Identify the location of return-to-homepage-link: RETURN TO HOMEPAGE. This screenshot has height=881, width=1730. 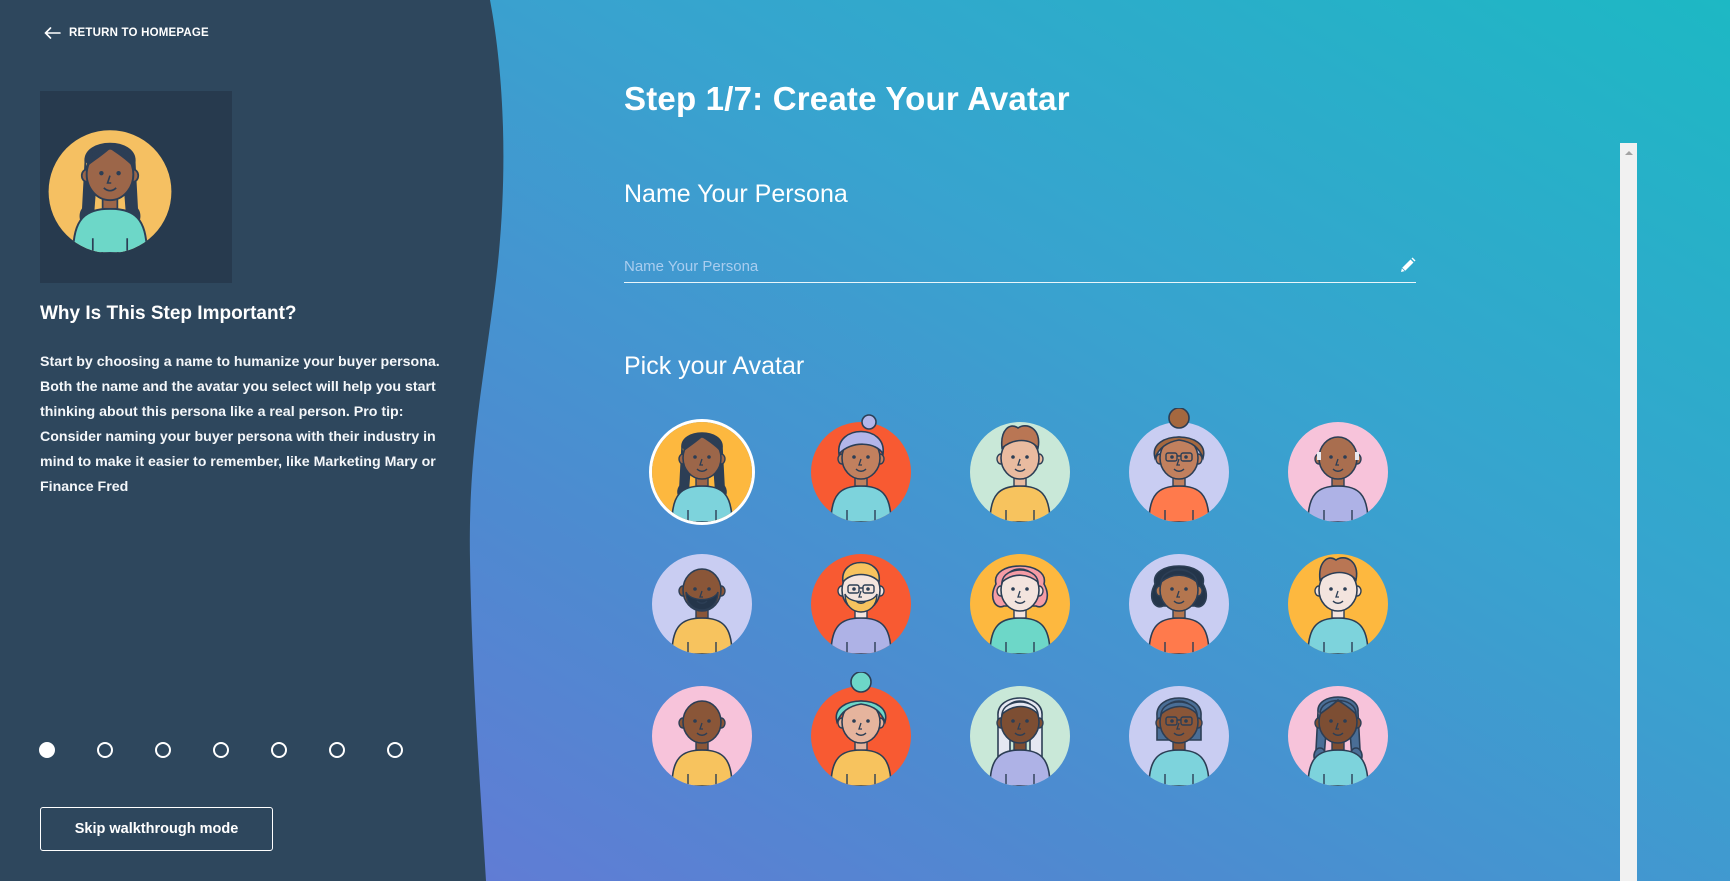
(126, 33).